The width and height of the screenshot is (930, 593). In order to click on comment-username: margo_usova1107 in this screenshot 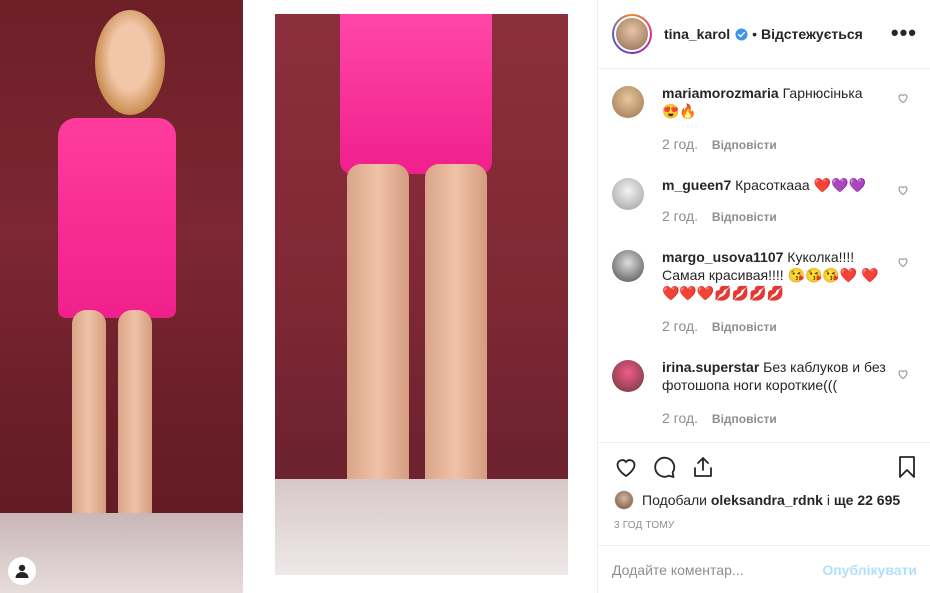, I will do `click(722, 257)`.